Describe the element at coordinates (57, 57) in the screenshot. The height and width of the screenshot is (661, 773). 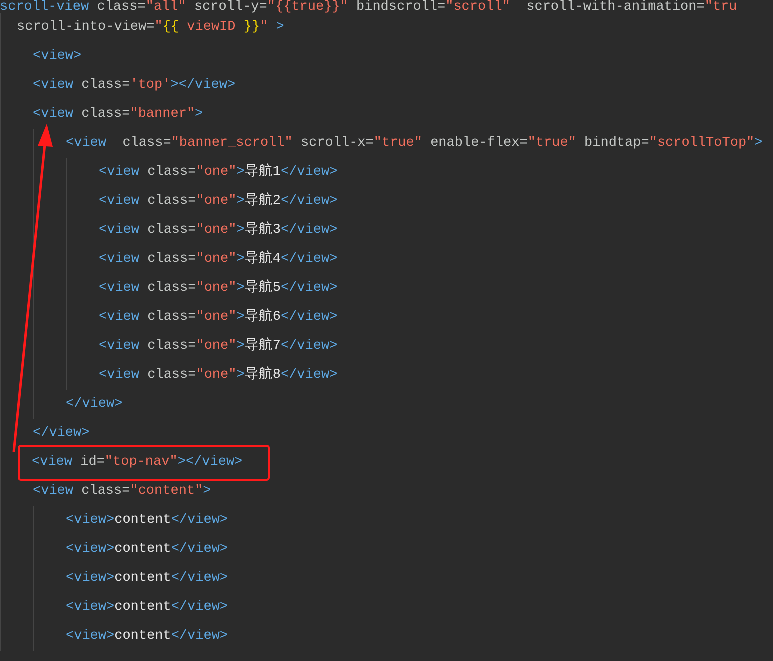
I see `code-line: <view>` at that location.